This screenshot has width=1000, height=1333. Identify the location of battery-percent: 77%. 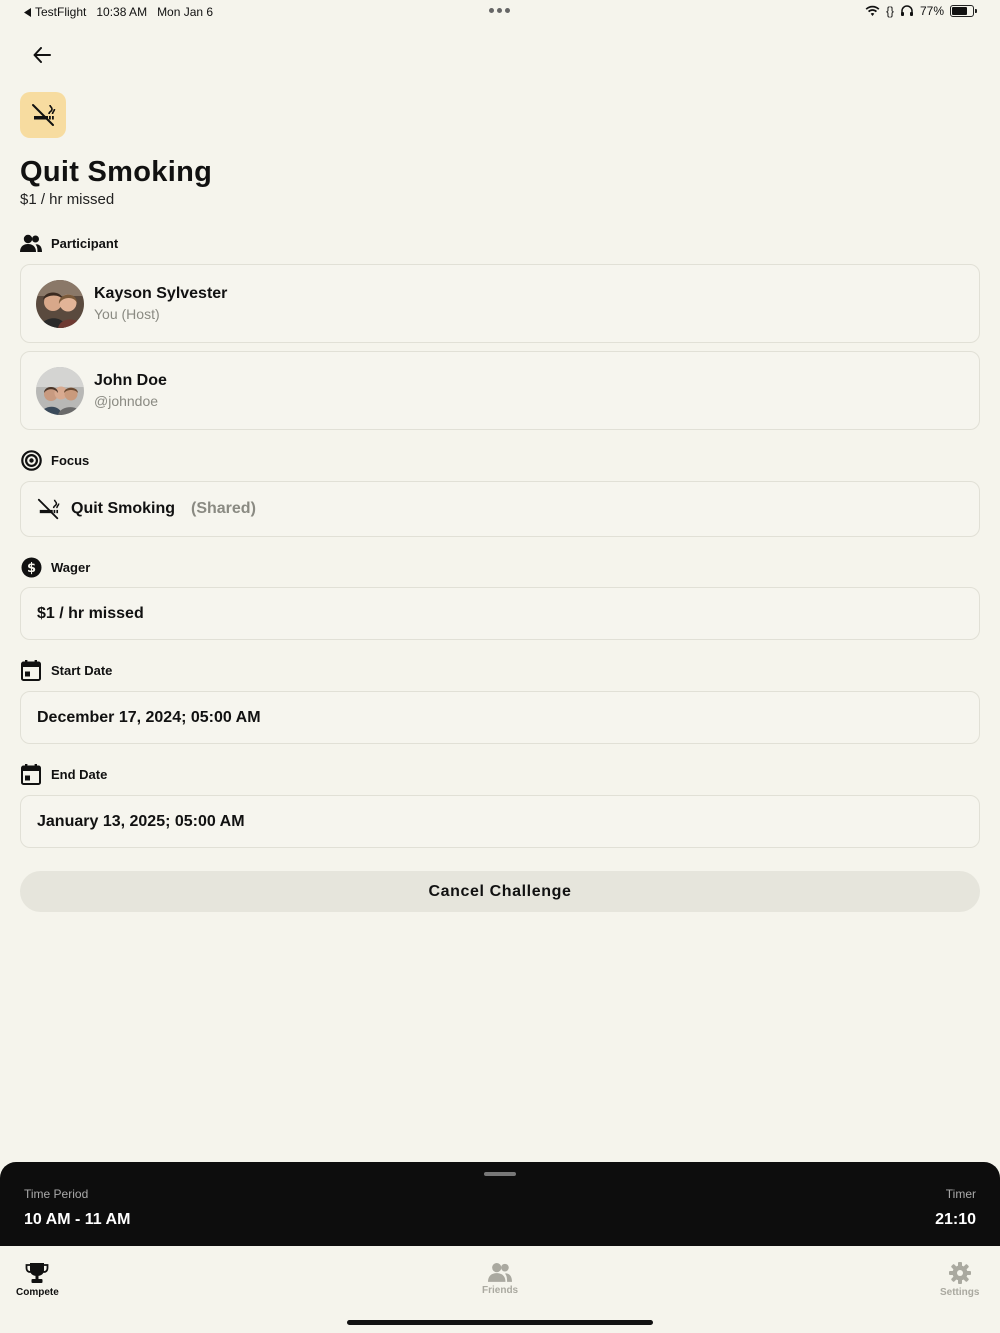
(931, 11).